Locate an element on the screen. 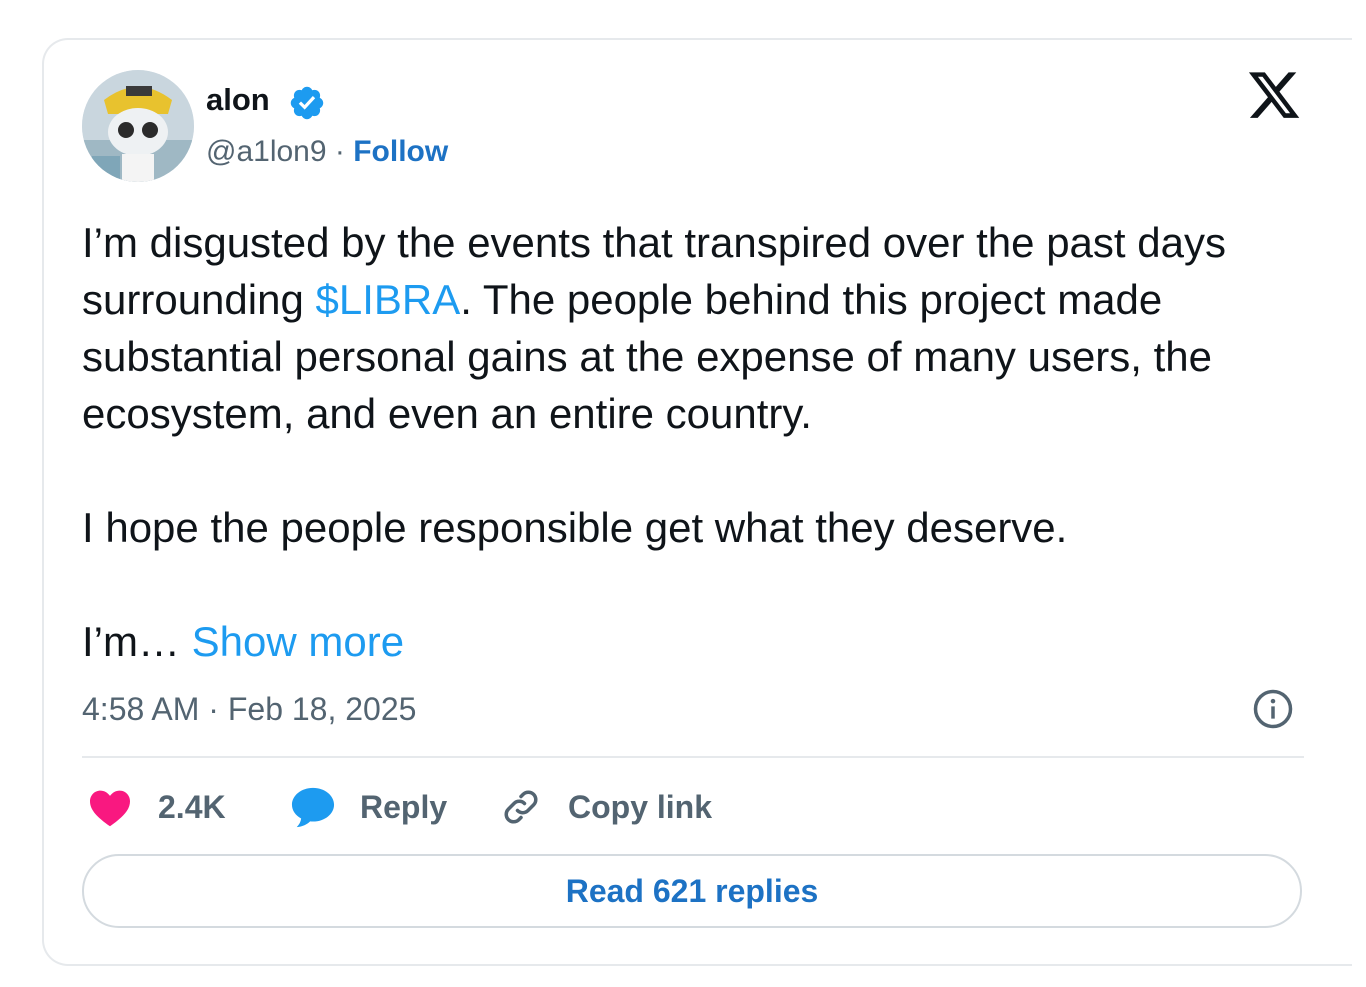  x-logo-icon is located at coordinates (1274, 98).